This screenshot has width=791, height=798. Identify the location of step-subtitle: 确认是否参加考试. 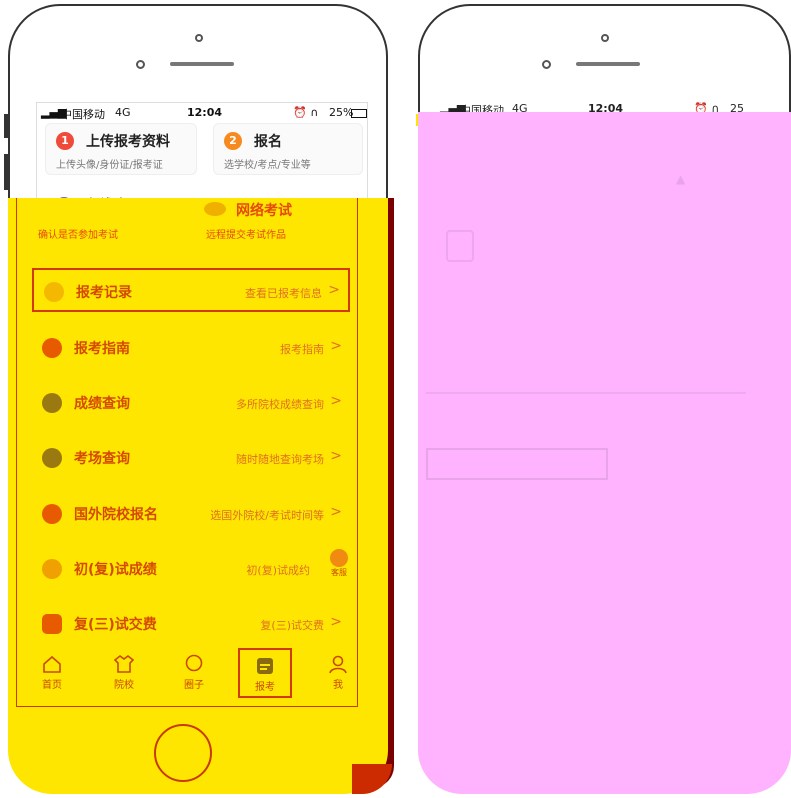
(78, 235).